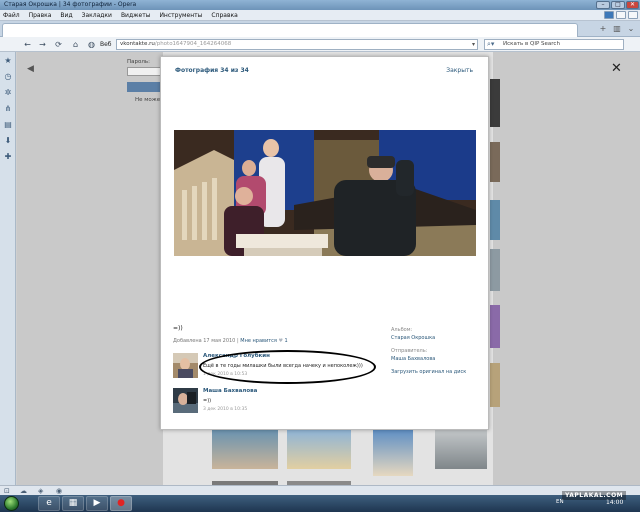 This screenshot has width=640, height=512. Describe the element at coordinates (66, 15) in the screenshot. I see `menu-view: Вид` at that location.